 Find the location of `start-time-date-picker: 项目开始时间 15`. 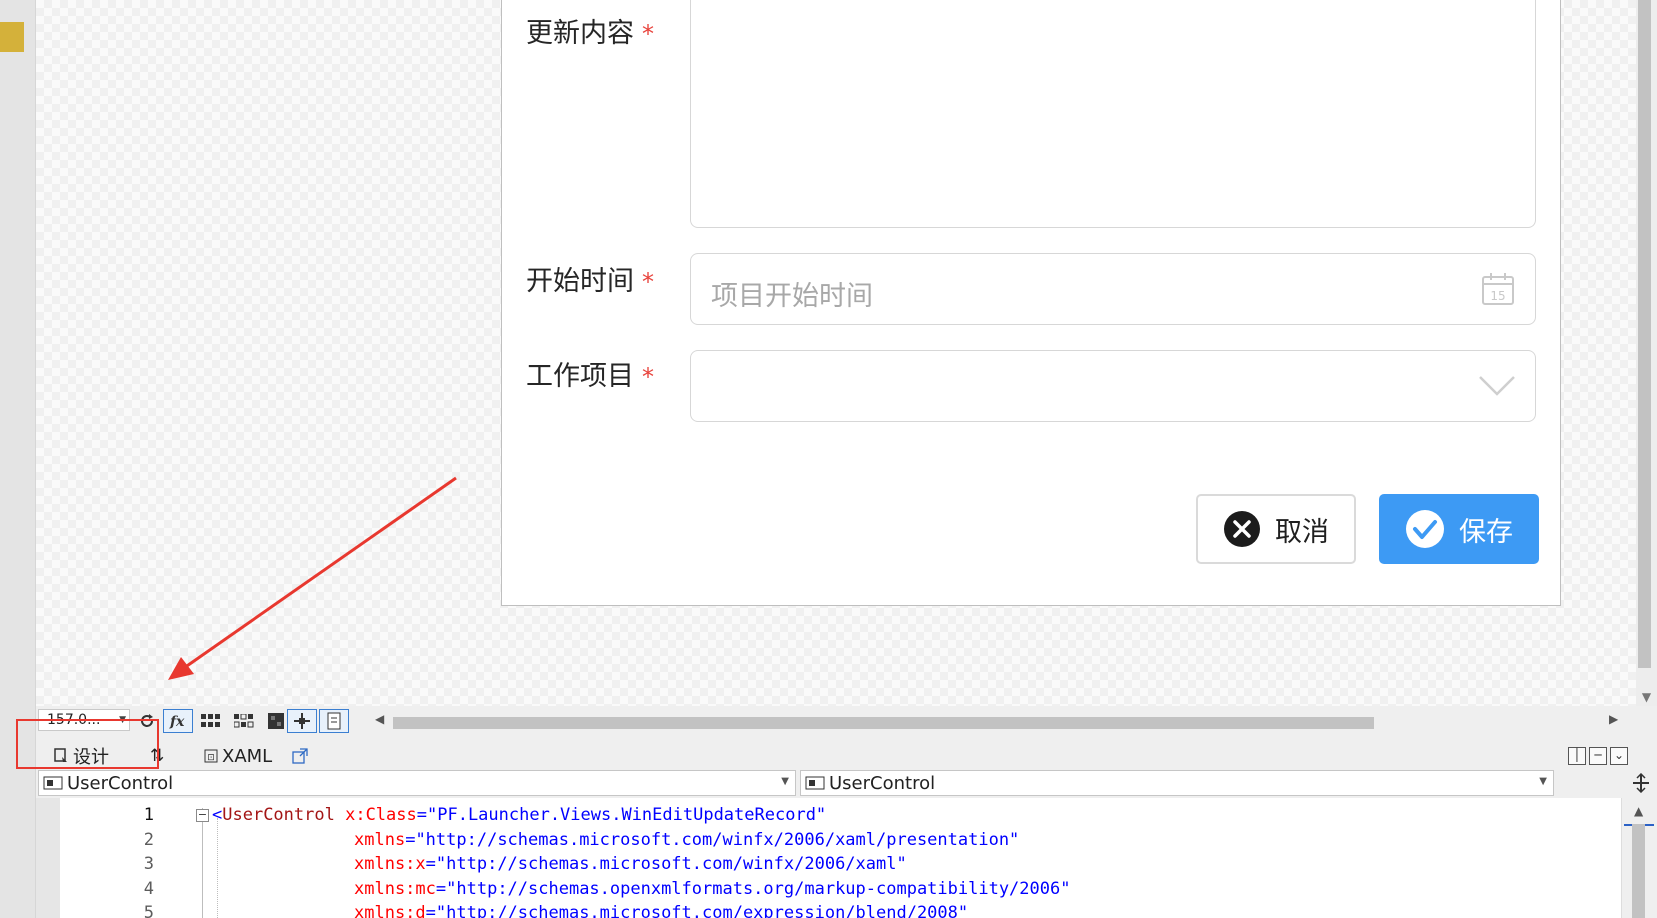

start-time-date-picker: 项目开始时间 15 is located at coordinates (1113, 289).